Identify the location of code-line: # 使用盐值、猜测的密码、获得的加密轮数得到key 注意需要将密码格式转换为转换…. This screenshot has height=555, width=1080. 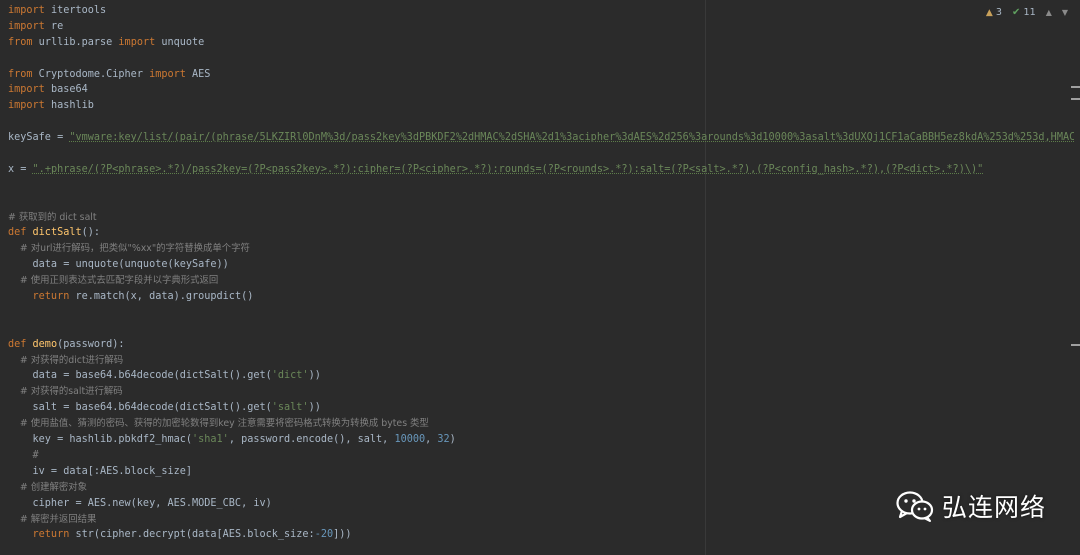
(541, 424).